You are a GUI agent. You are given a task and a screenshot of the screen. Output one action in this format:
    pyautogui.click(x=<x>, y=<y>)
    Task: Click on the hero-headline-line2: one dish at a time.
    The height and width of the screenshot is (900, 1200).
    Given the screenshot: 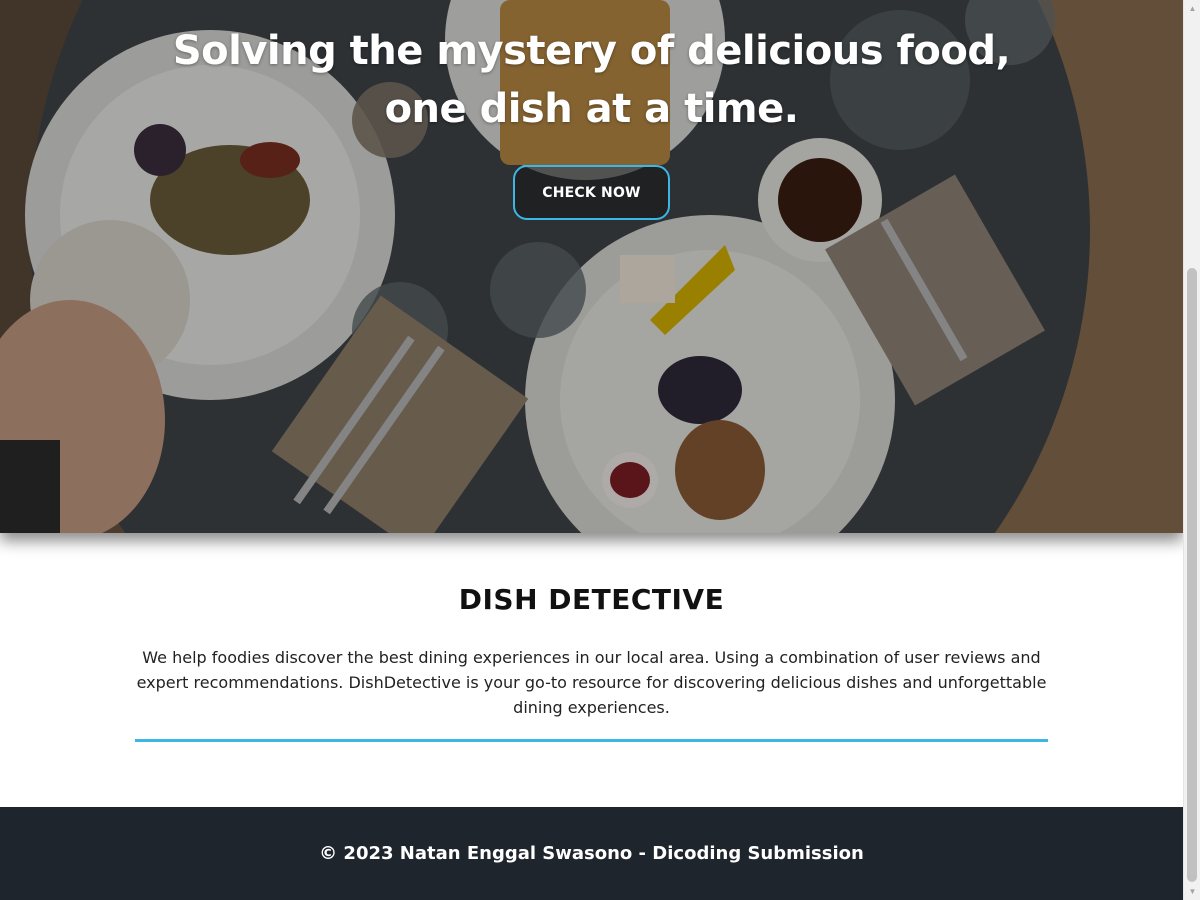 What is the action you would take?
    pyautogui.click(x=591, y=109)
    